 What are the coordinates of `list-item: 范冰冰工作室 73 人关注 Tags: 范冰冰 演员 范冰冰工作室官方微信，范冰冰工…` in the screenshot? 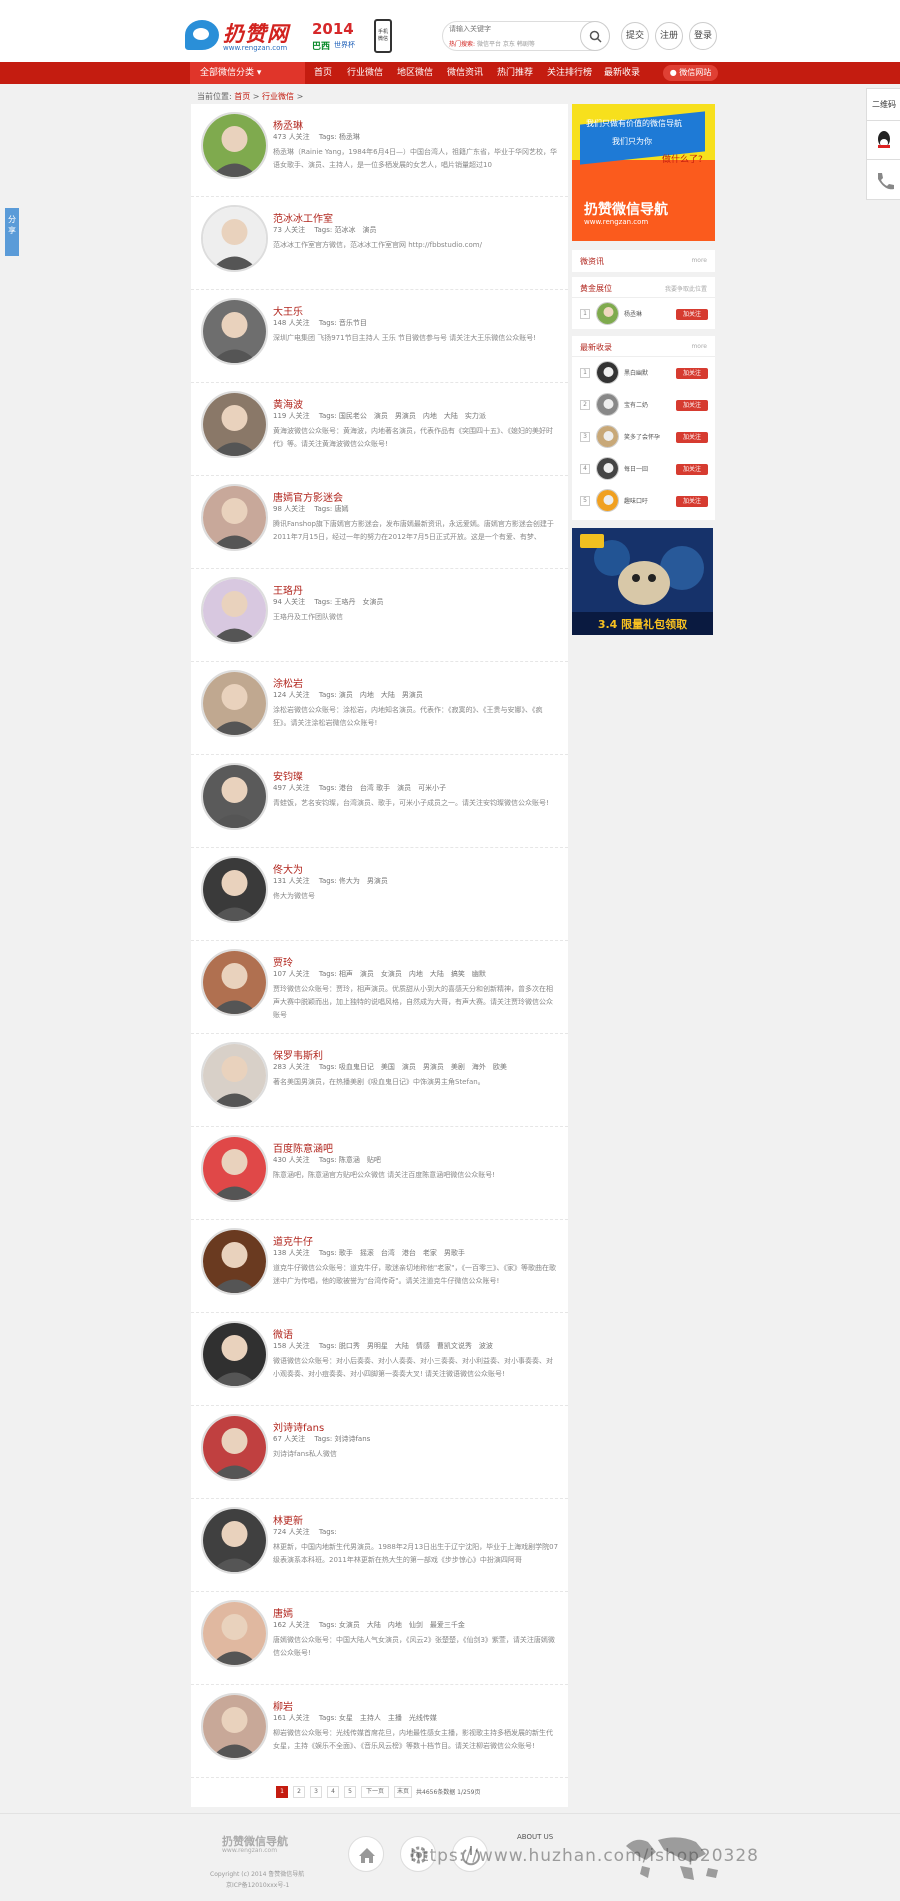 It's located at (379, 243).